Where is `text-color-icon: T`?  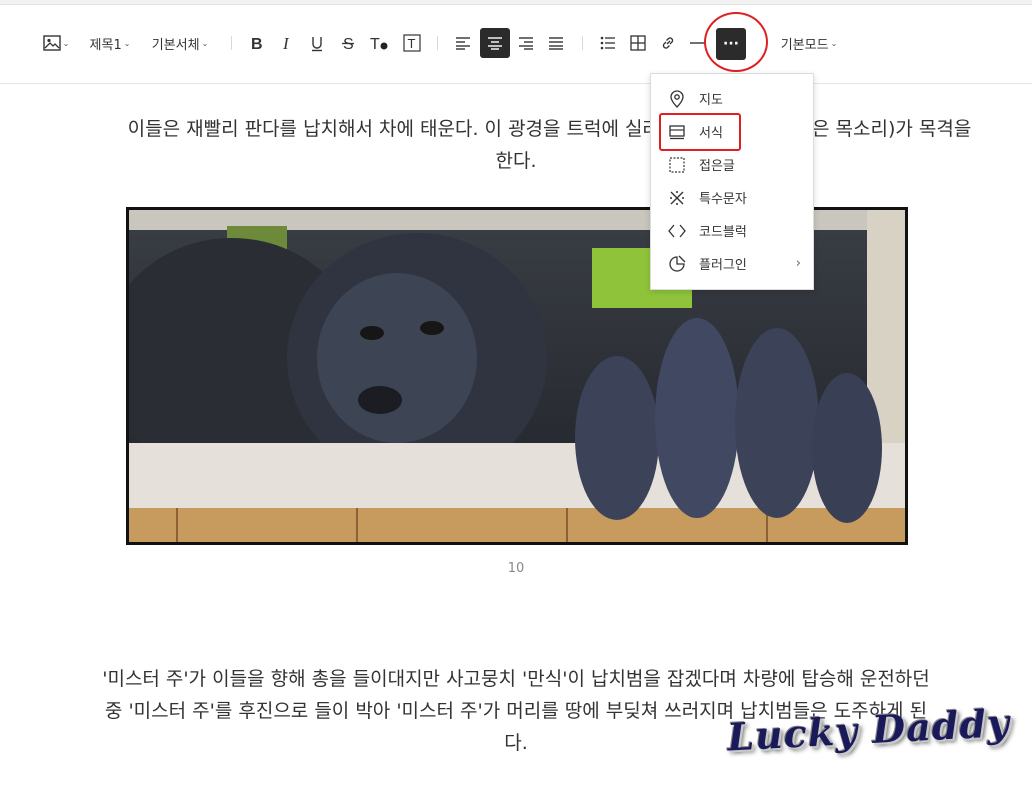
text-color-icon: T is located at coordinates (379, 43).